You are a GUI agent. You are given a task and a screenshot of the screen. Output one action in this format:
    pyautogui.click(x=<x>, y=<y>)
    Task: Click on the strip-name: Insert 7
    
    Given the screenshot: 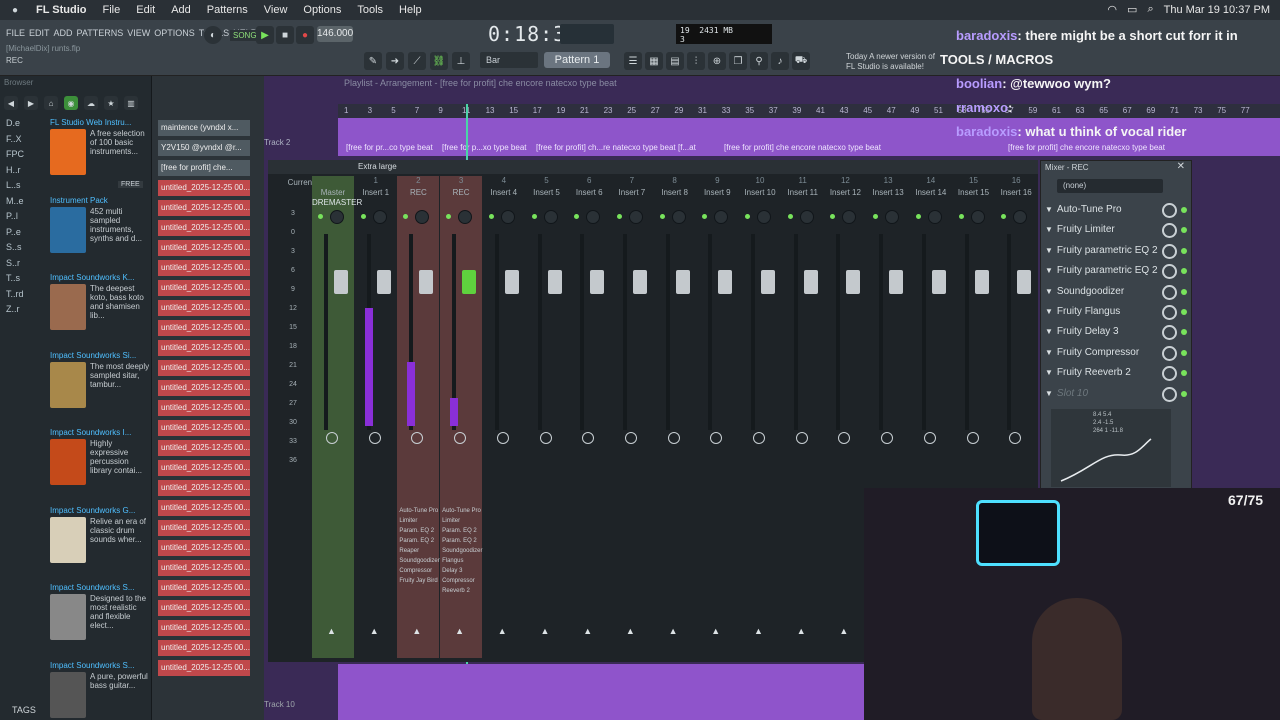 What is the action you would take?
    pyautogui.click(x=632, y=192)
    